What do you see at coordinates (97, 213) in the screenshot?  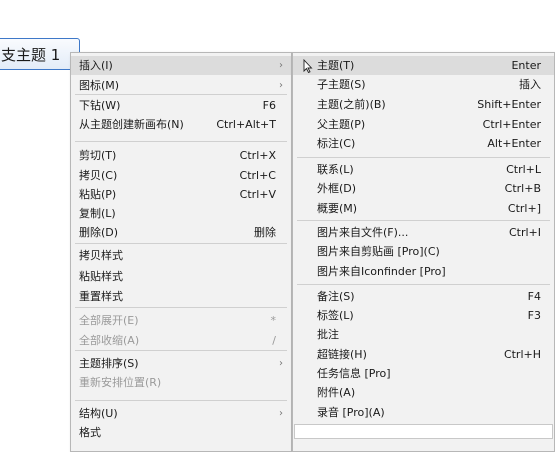 I see `menu-item-label: 复制(L)` at bounding box center [97, 213].